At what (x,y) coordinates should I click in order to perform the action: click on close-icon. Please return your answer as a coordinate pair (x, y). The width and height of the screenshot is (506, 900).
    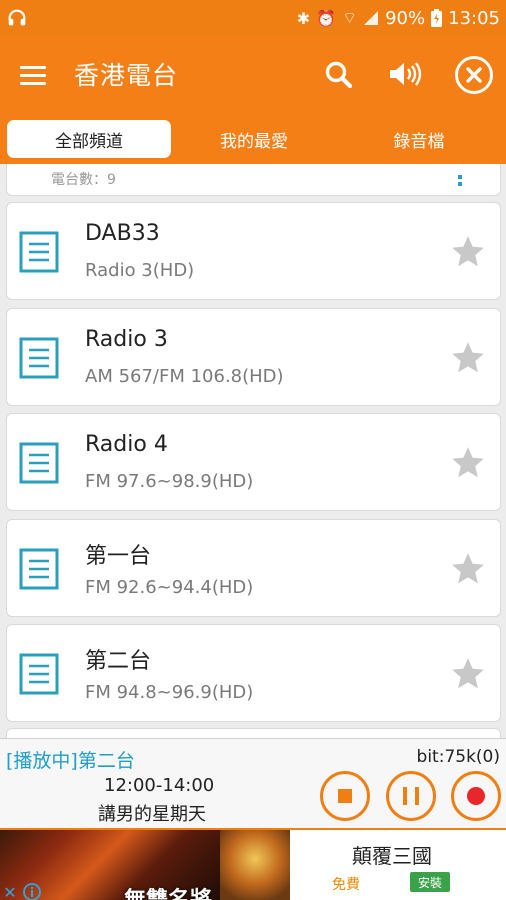
    Looking at the image, I should click on (474, 75).